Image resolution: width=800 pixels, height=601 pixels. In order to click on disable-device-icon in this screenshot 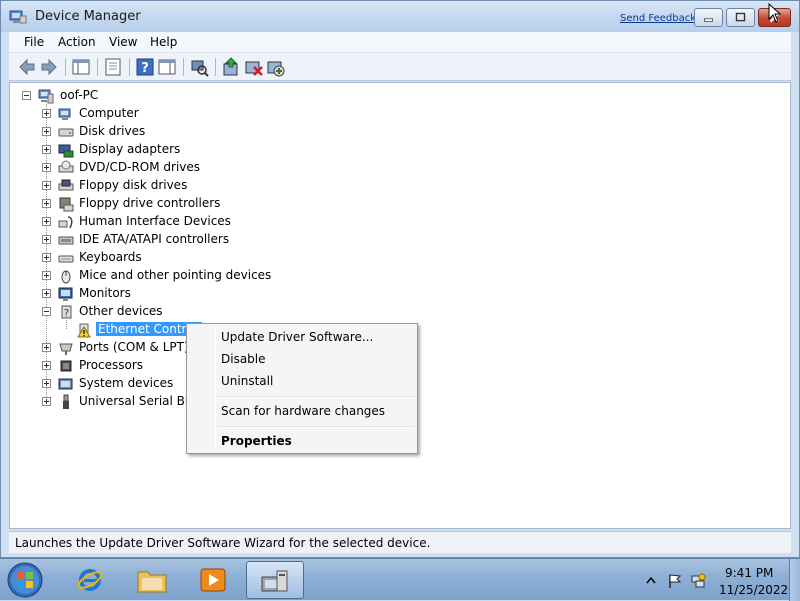, I will do `click(253, 67)`.